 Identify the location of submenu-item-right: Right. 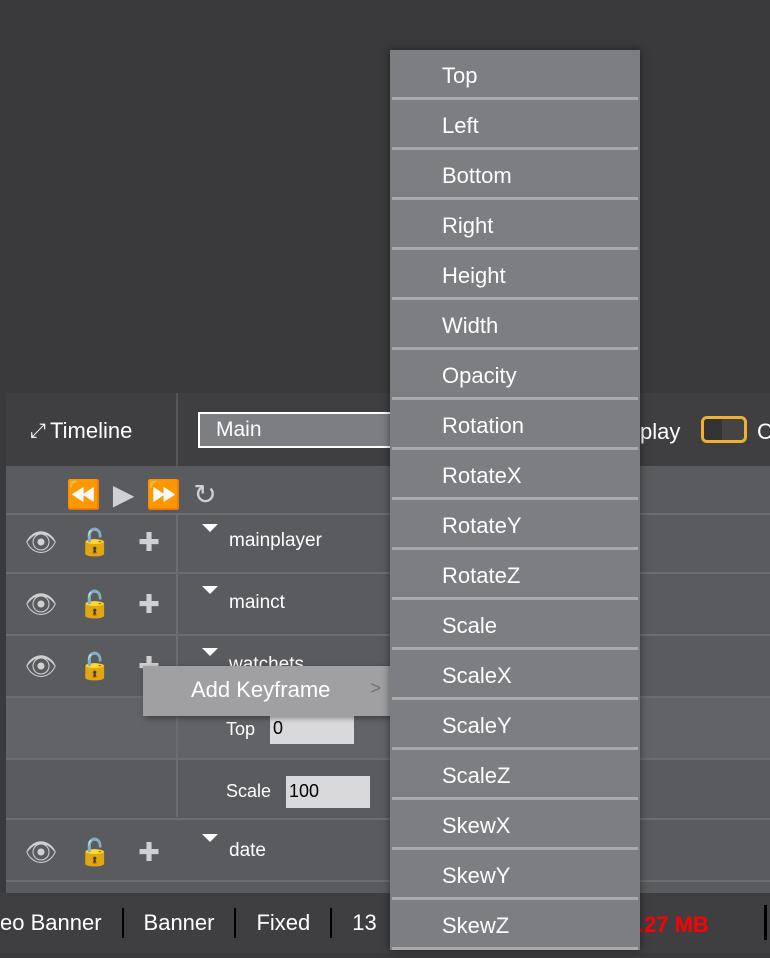
(515, 225).